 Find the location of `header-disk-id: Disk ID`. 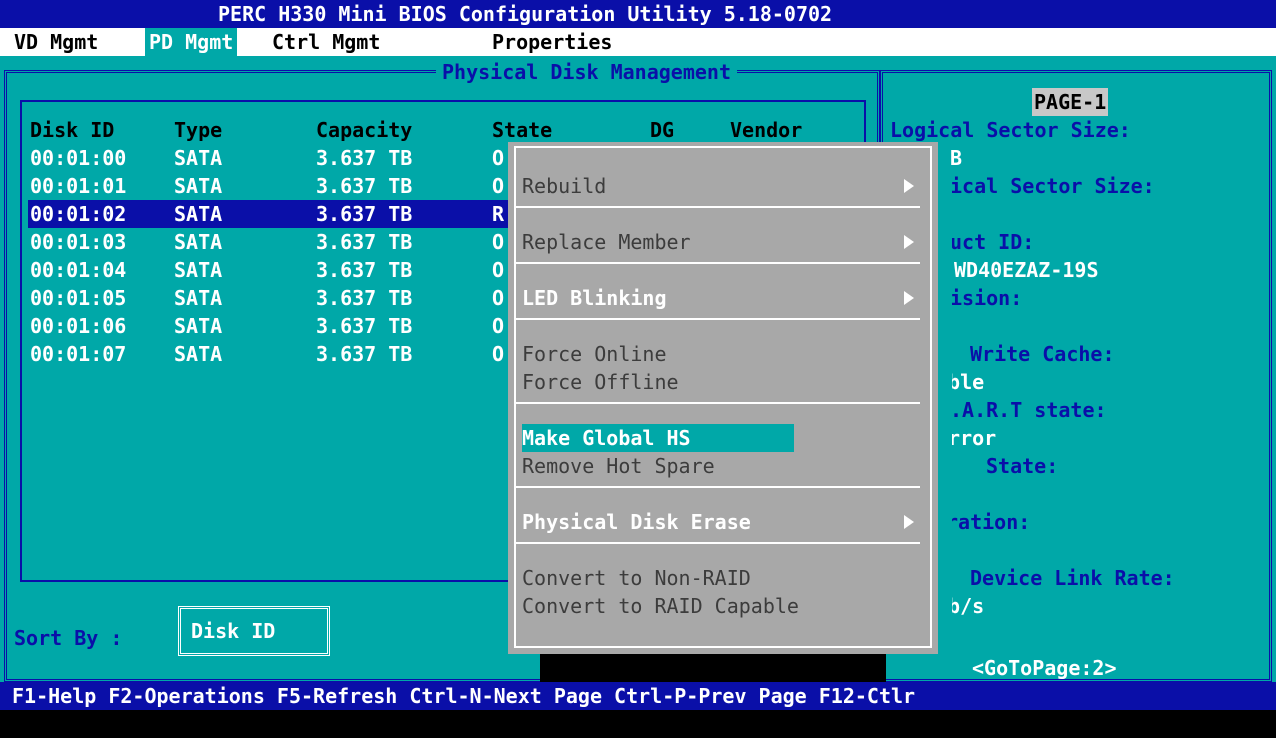

header-disk-id: Disk ID is located at coordinates (72, 130).